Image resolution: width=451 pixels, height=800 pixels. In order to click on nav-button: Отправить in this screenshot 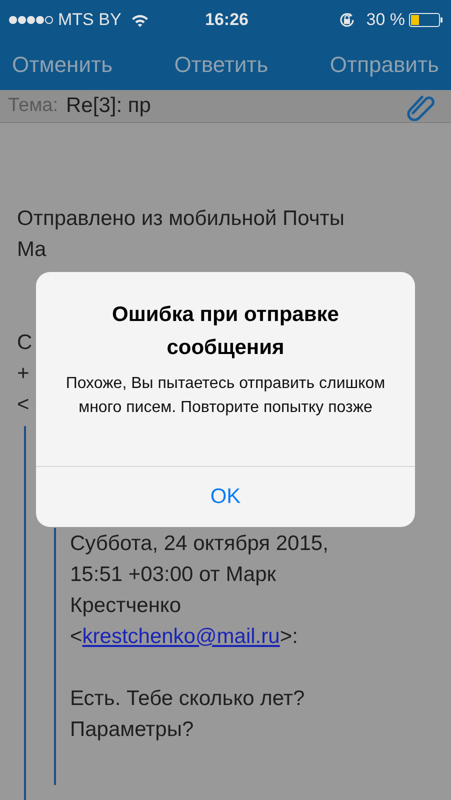, I will do `click(384, 64)`.